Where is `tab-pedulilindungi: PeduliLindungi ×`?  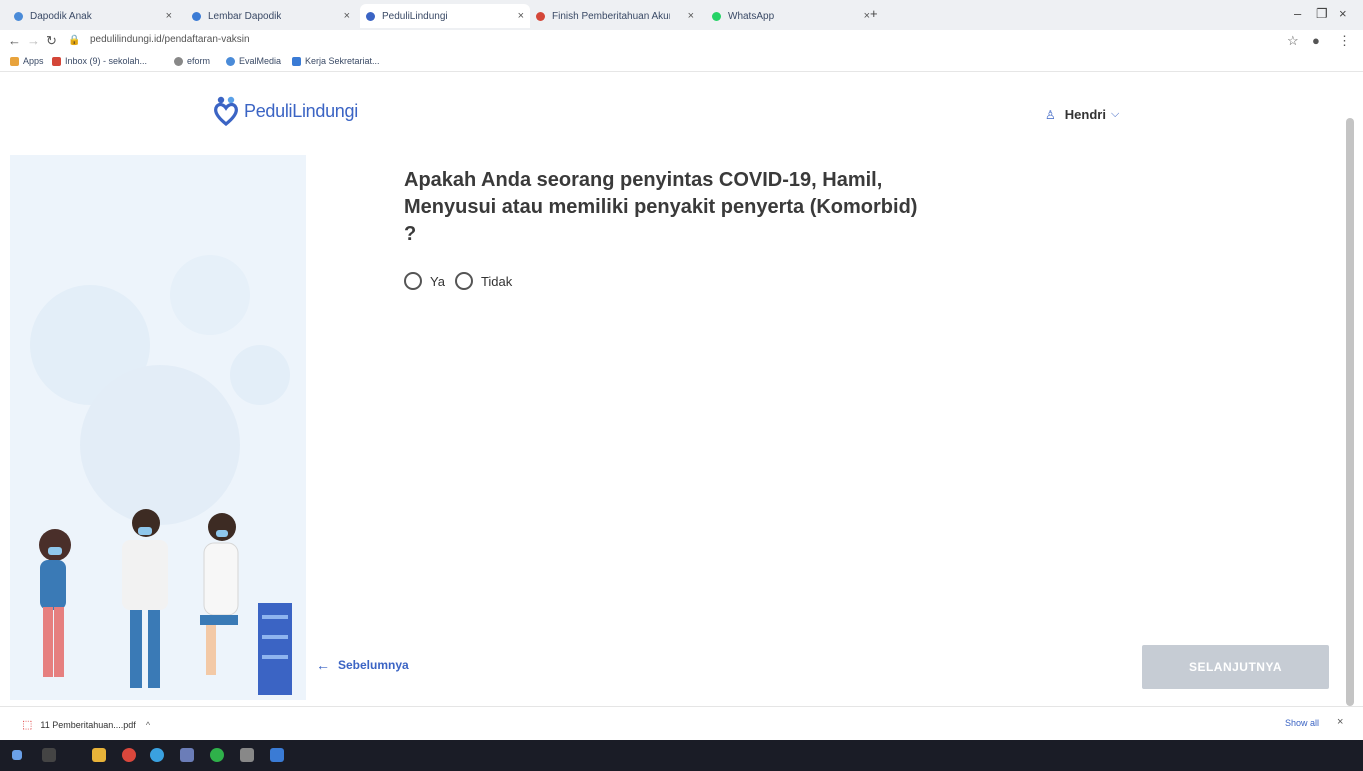 tab-pedulilindungi: PeduliLindungi × is located at coordinates (445, 16).